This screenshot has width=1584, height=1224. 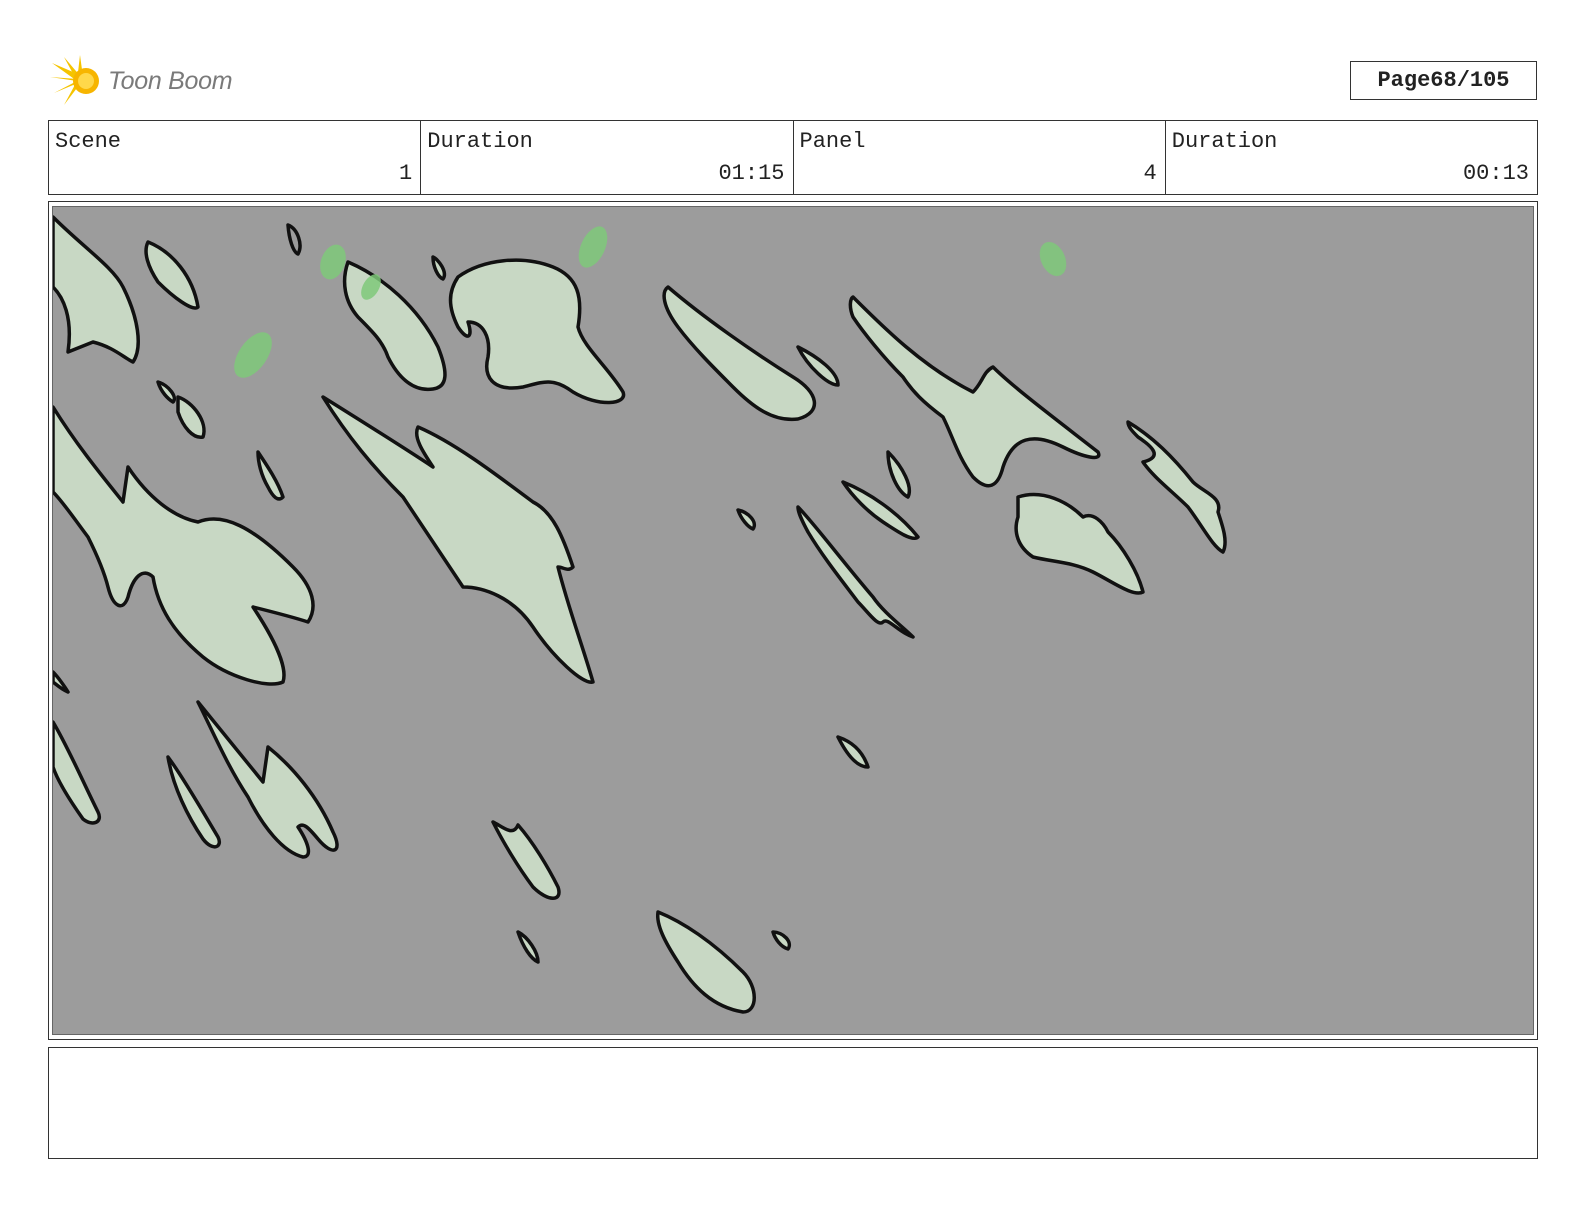 I want to click on caption-box, so click(x=793, y=1103).